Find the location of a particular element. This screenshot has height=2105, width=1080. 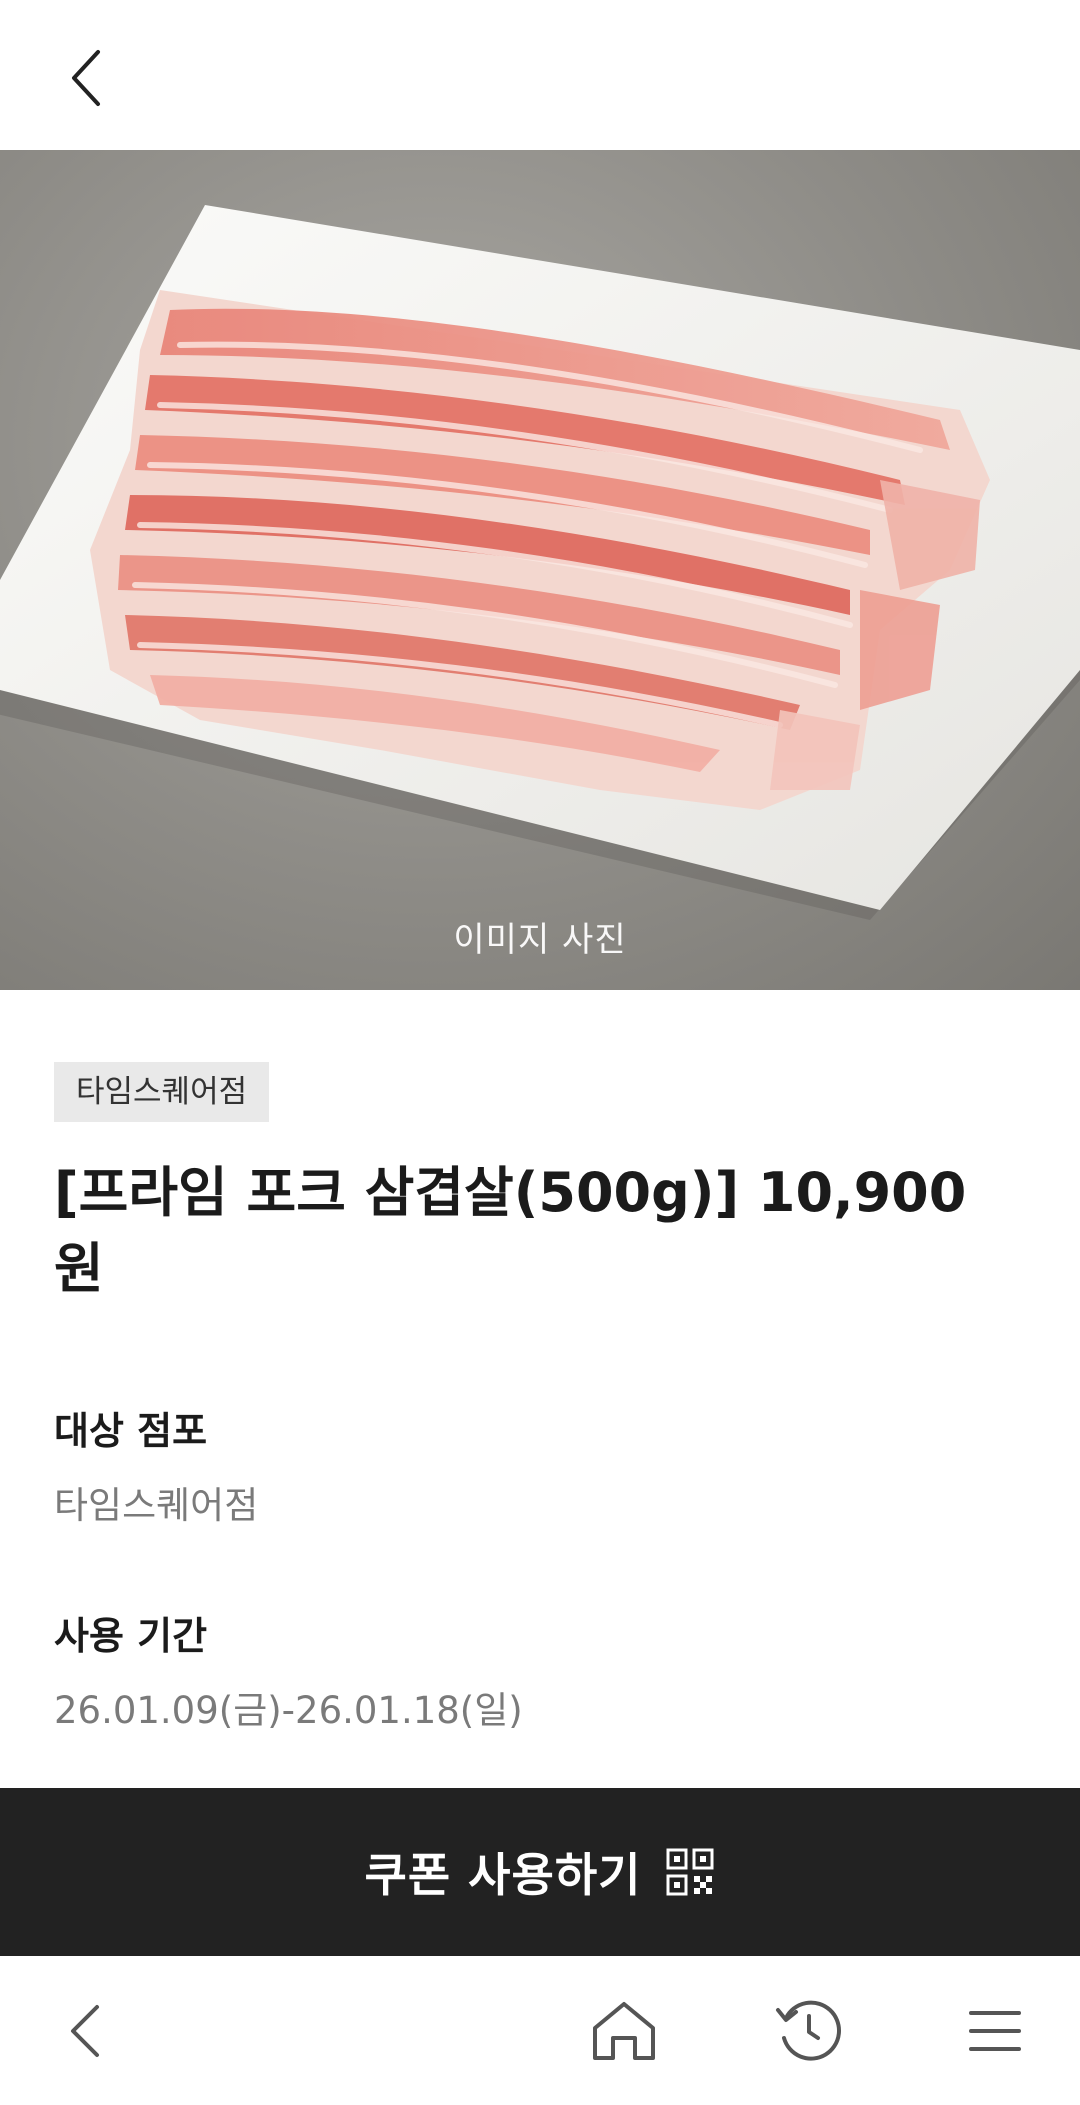

use-coupon-label: 쿠폰 사용하기 is located at coordinates (503, 1875).